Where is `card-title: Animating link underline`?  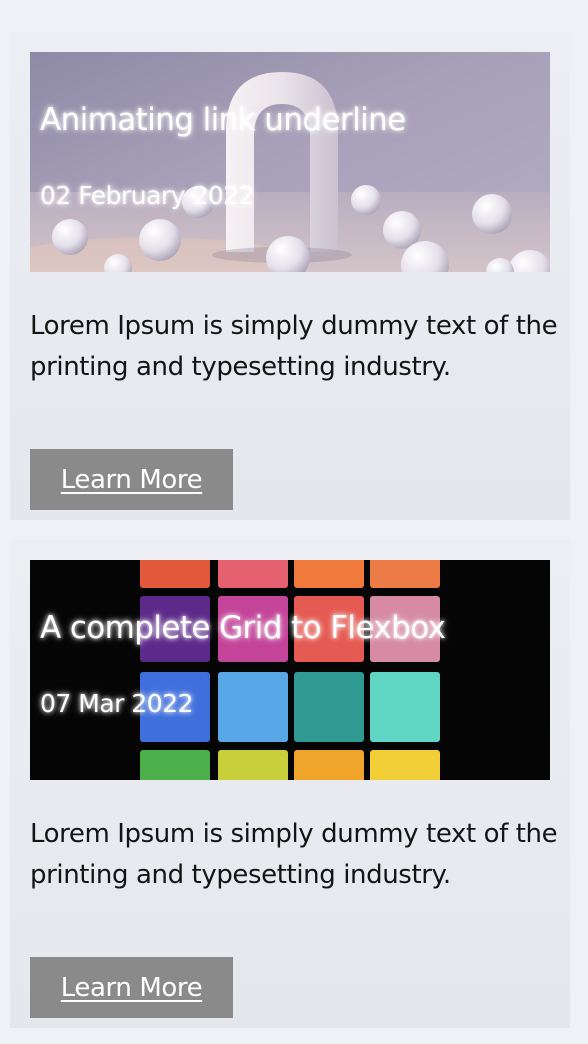
card-title: Animating link underline is located at coordinates (223, 120).